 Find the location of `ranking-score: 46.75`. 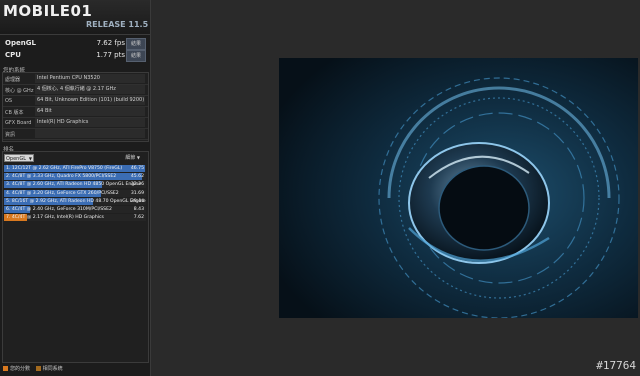

ranking-score: 46.75 is located at coordinates (137, 168).